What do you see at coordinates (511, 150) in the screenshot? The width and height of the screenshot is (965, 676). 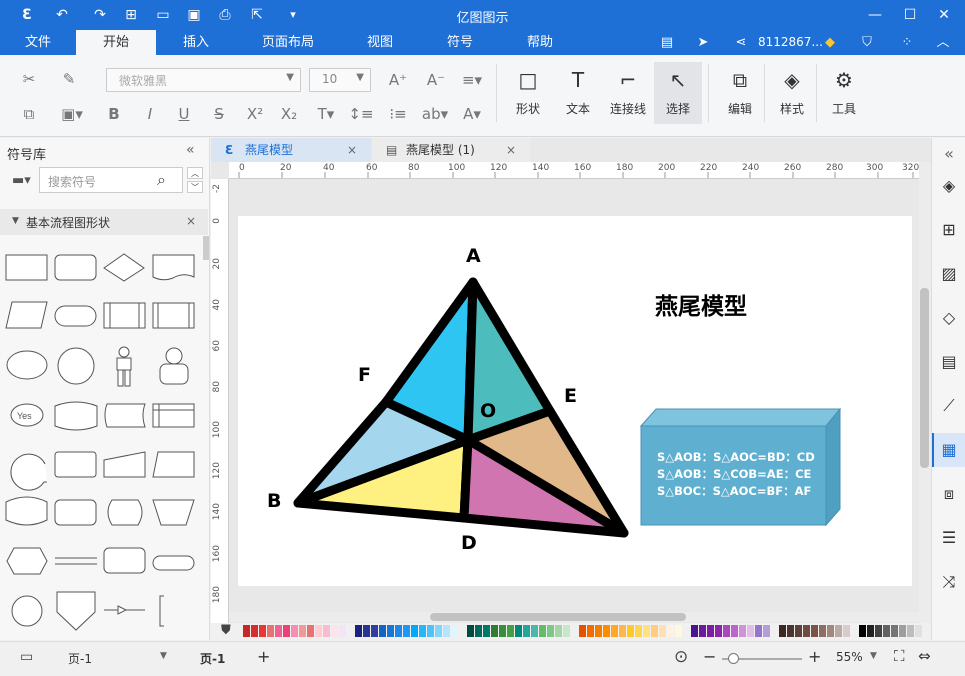 I see `close-tab-icon: ×` at bounding box center [511, 150].